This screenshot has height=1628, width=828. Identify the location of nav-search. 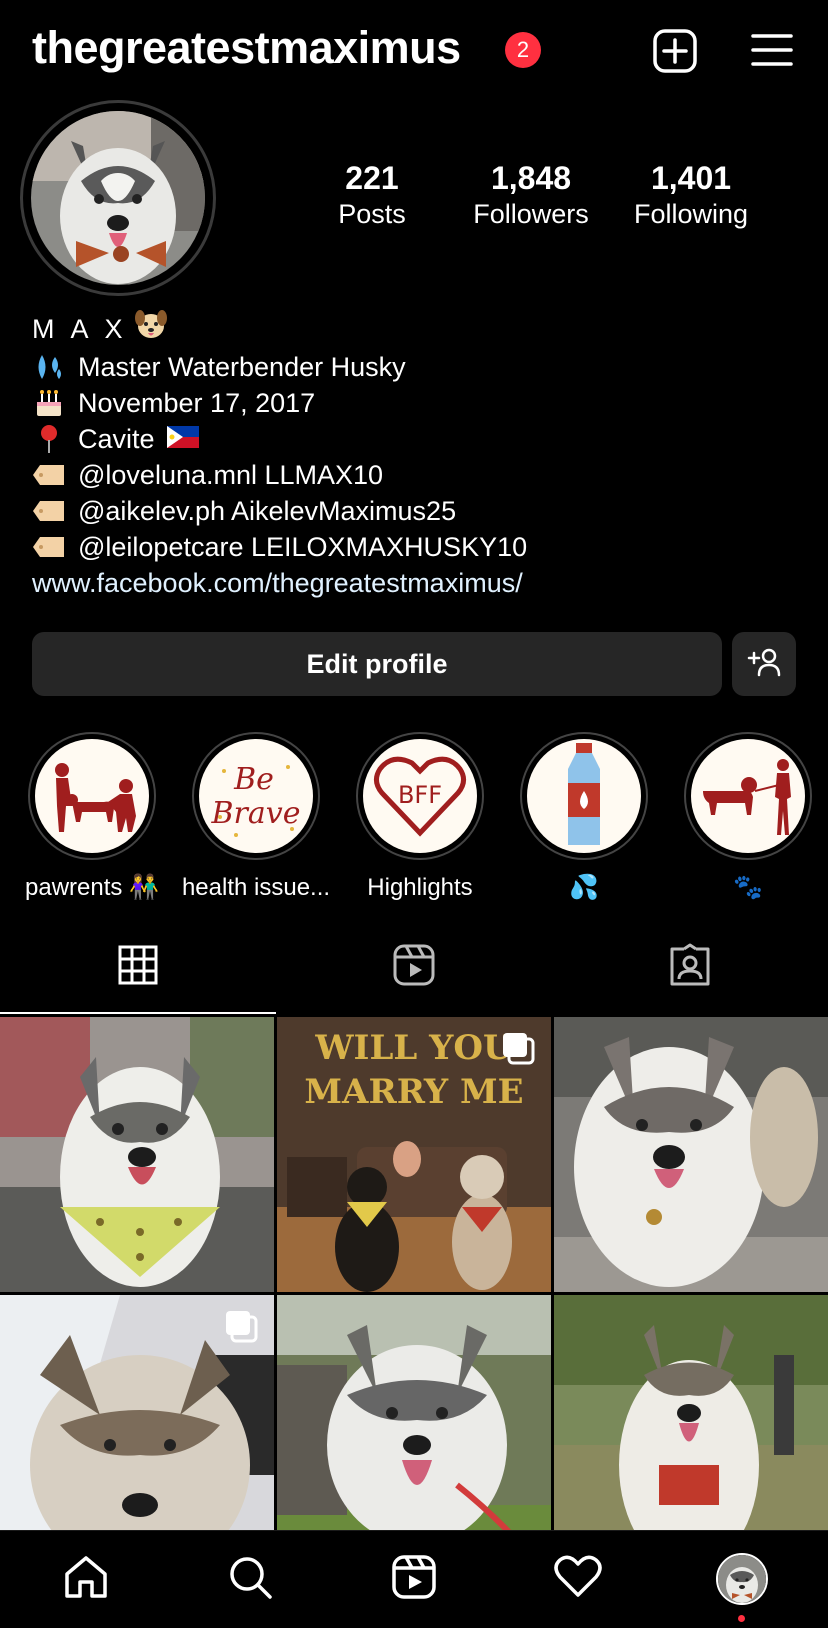
(250, 1579).